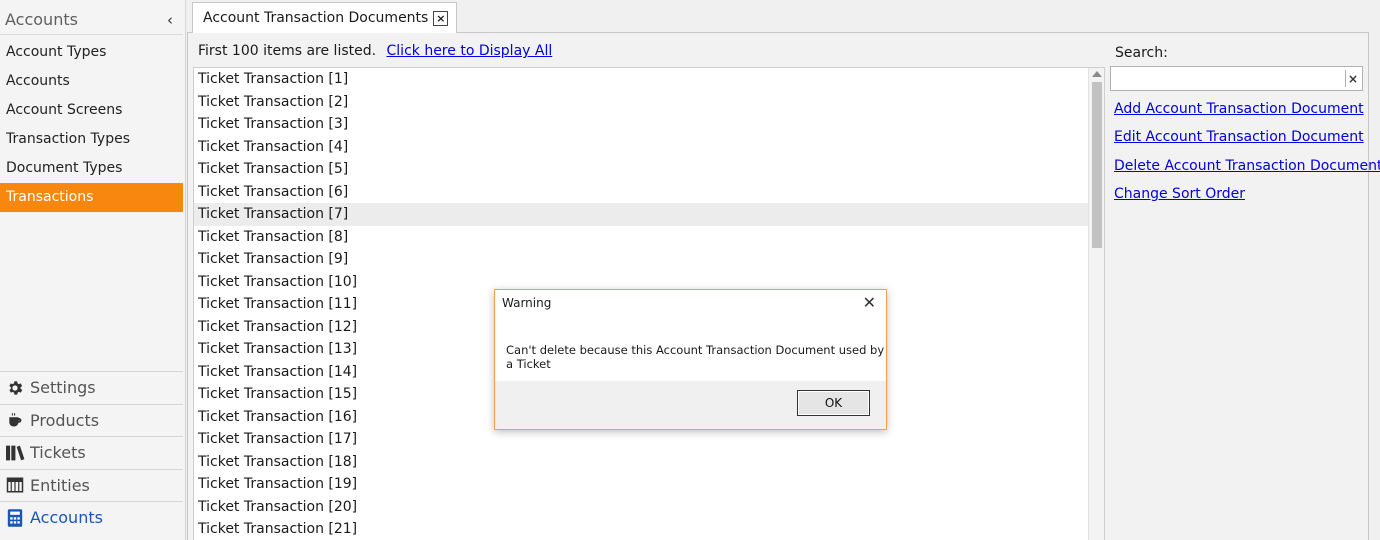 This screenshot has width=1380, height=540. Describe the element at coordinates (1247, 198) in the screenshot. I see `change-sort-order-link: Change Sort Order` at that location.